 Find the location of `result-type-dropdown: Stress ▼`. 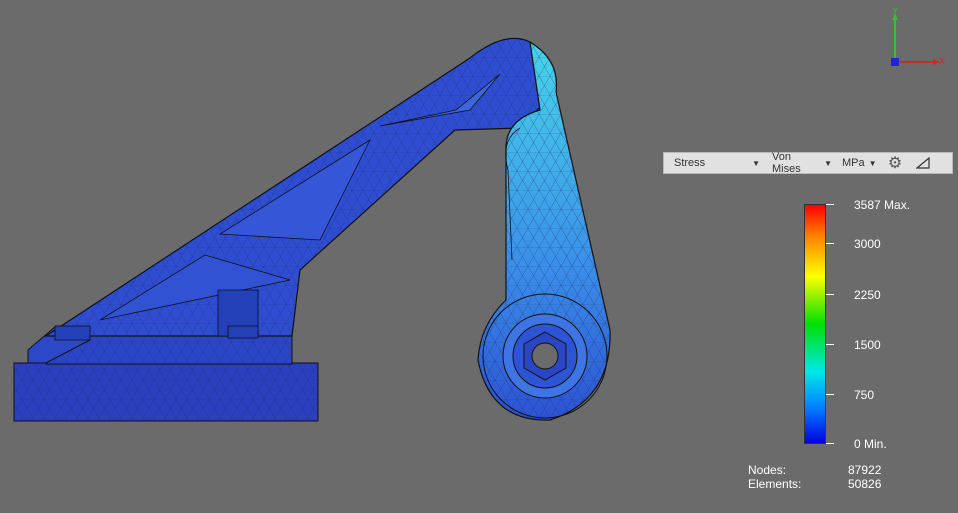

result-type-dropdown: Stress ▼ is located at coordinates (714, 163).